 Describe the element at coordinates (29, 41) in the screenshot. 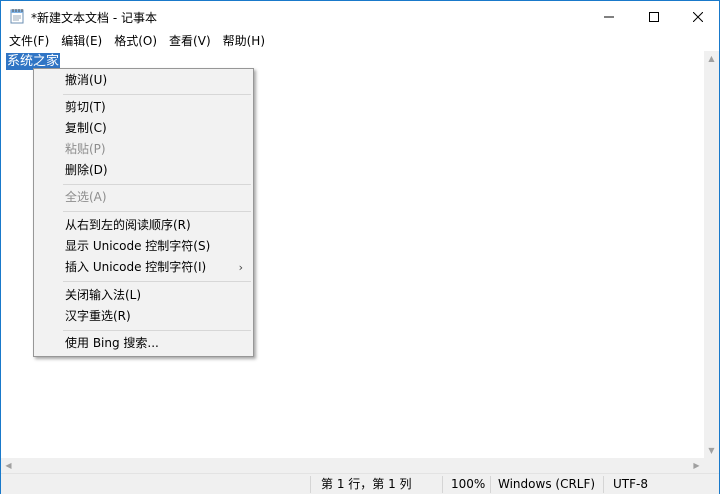

I see `menu-file: 文件(F)` at that location.